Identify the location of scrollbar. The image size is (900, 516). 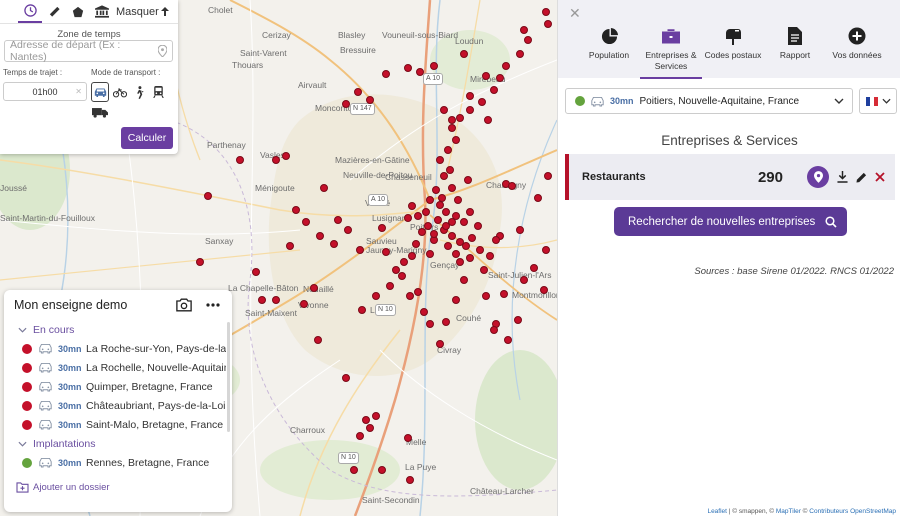
(228, 377).